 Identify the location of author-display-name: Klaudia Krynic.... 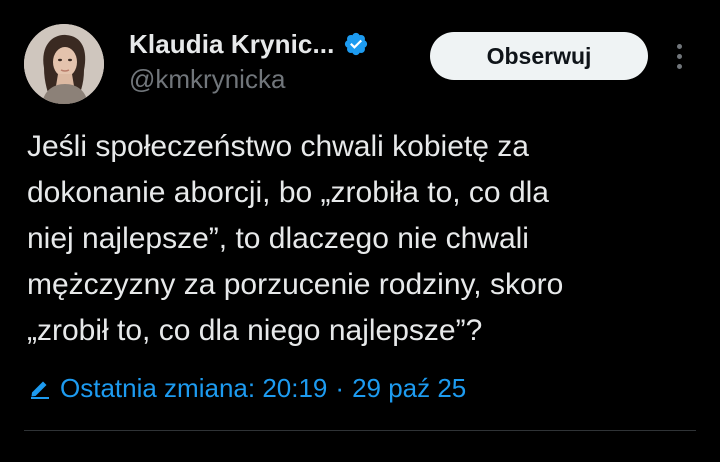
(231, 44).